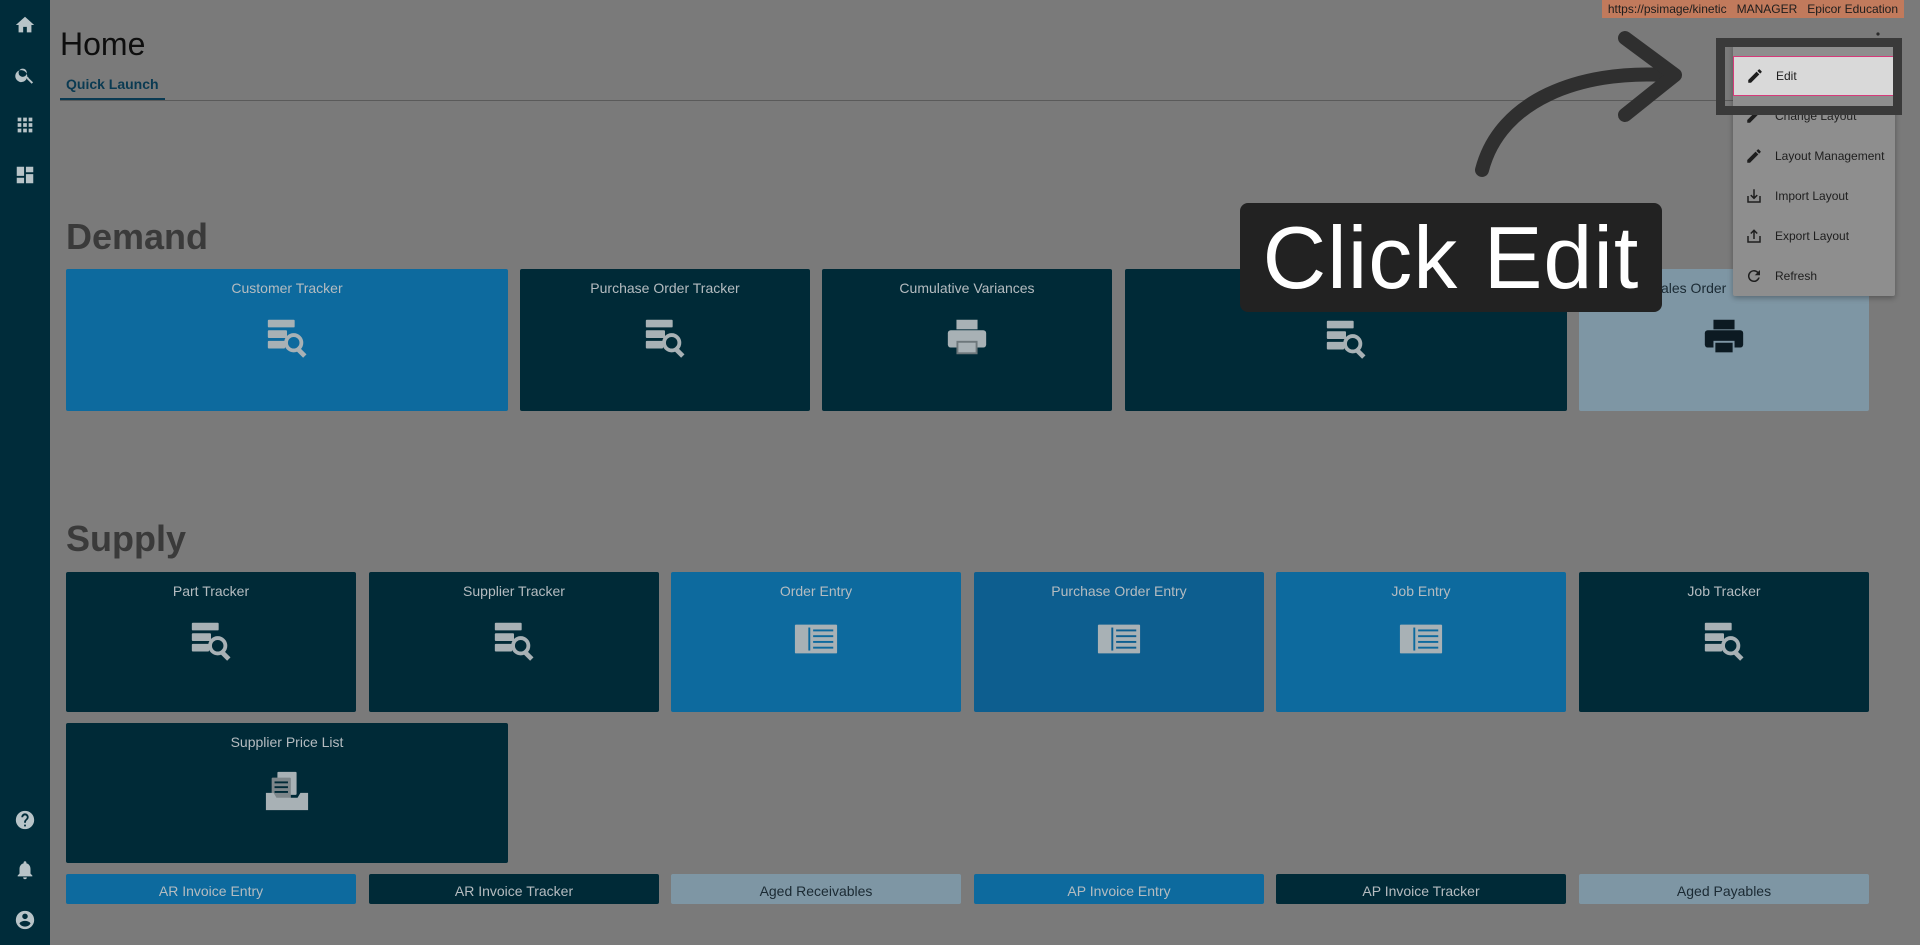  I want to click on menu-item-label: Layout Management, so click(1830, 156).